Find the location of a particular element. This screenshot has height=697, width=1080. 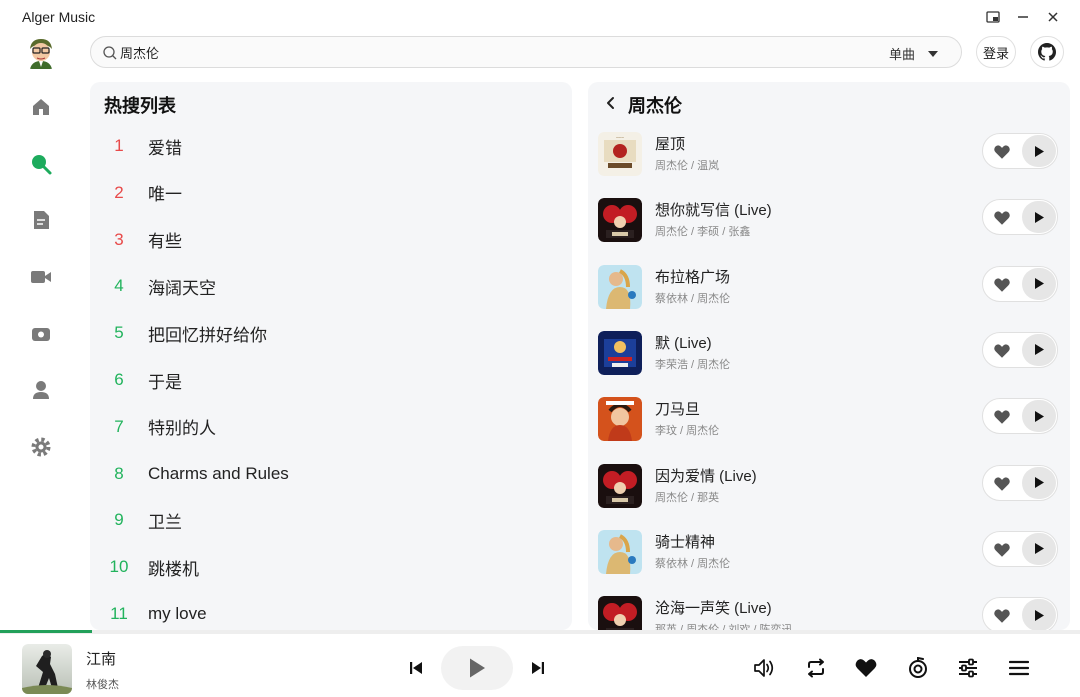

song-artist: 周杰伦 / 温岚 is located at coordinates (687, 166).